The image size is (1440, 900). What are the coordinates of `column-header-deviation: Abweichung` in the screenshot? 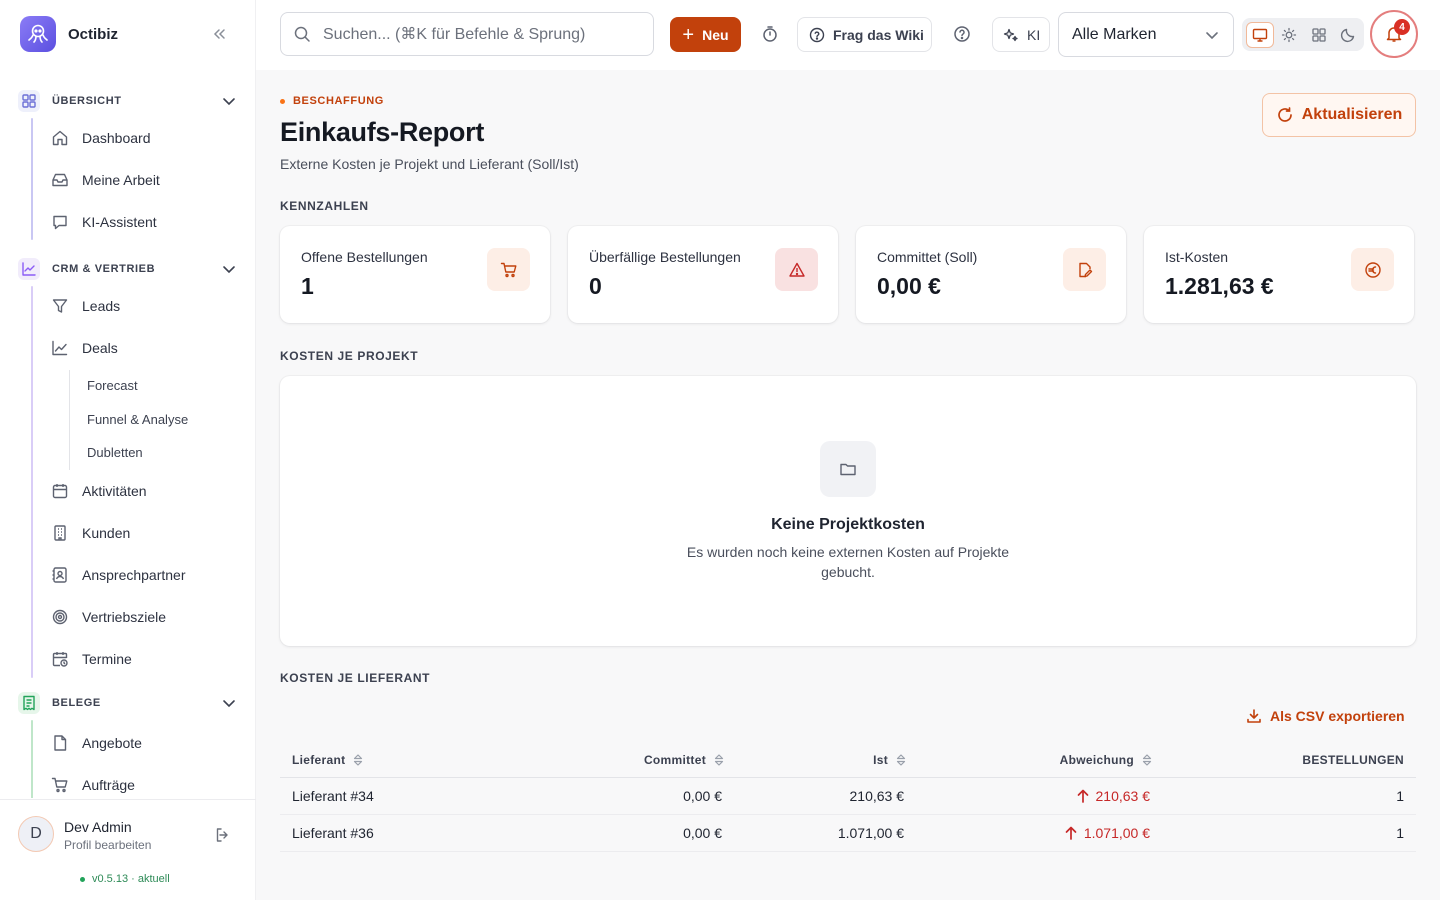 It's located at (1107, 760).